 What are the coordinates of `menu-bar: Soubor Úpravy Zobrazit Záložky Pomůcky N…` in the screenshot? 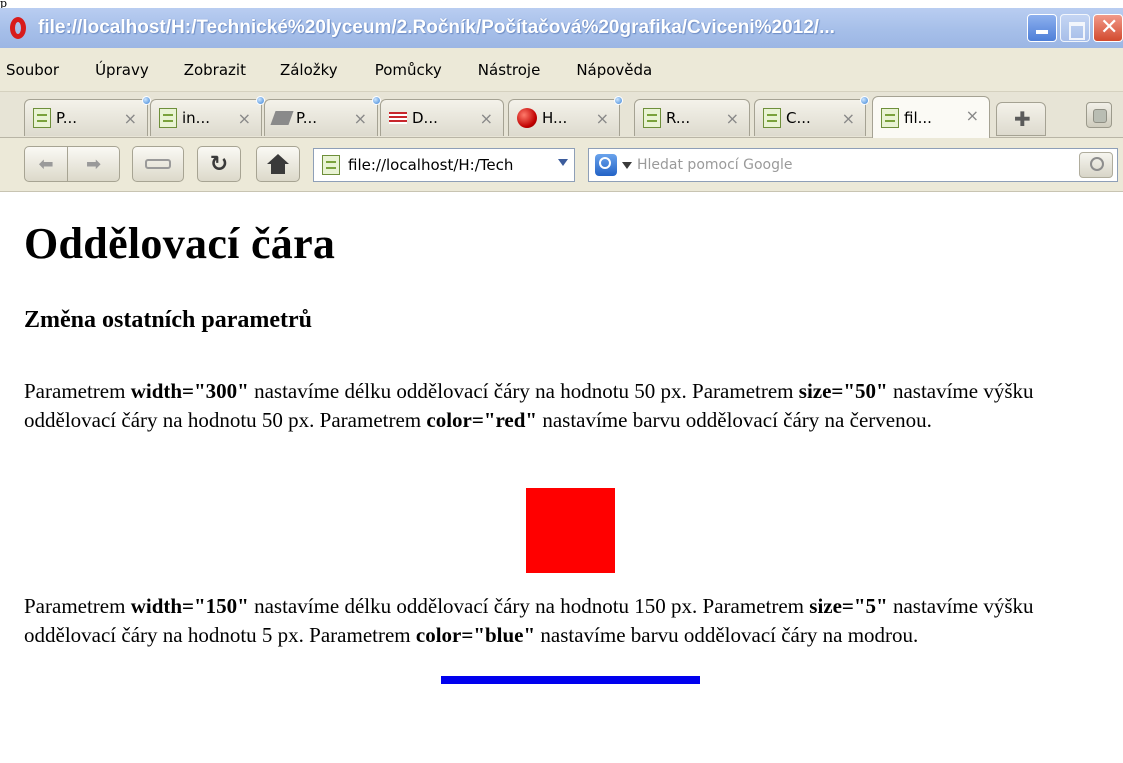 It's located at (561, 70).